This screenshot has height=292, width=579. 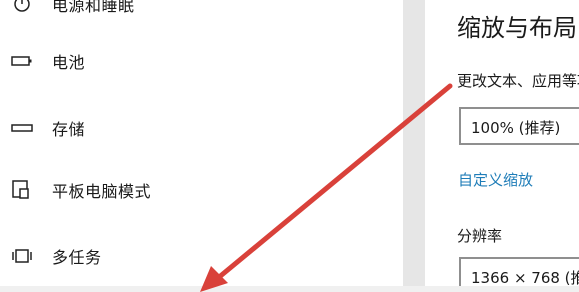 What do you see at coordinates (195, 256) in the screenshot?
I see `sidebar-item-multitasking: 多任务` at bounding box center [195, 256].